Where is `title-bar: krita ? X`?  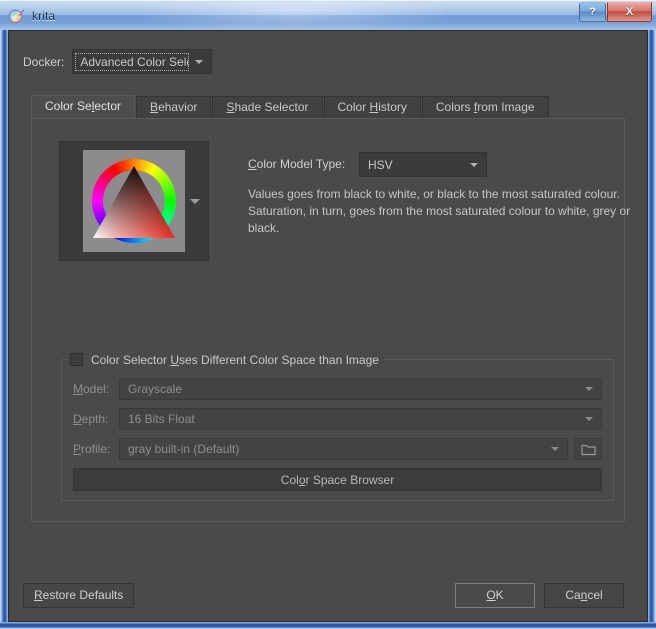 title-bar: krita ? X is located at coordinates (328, 15).